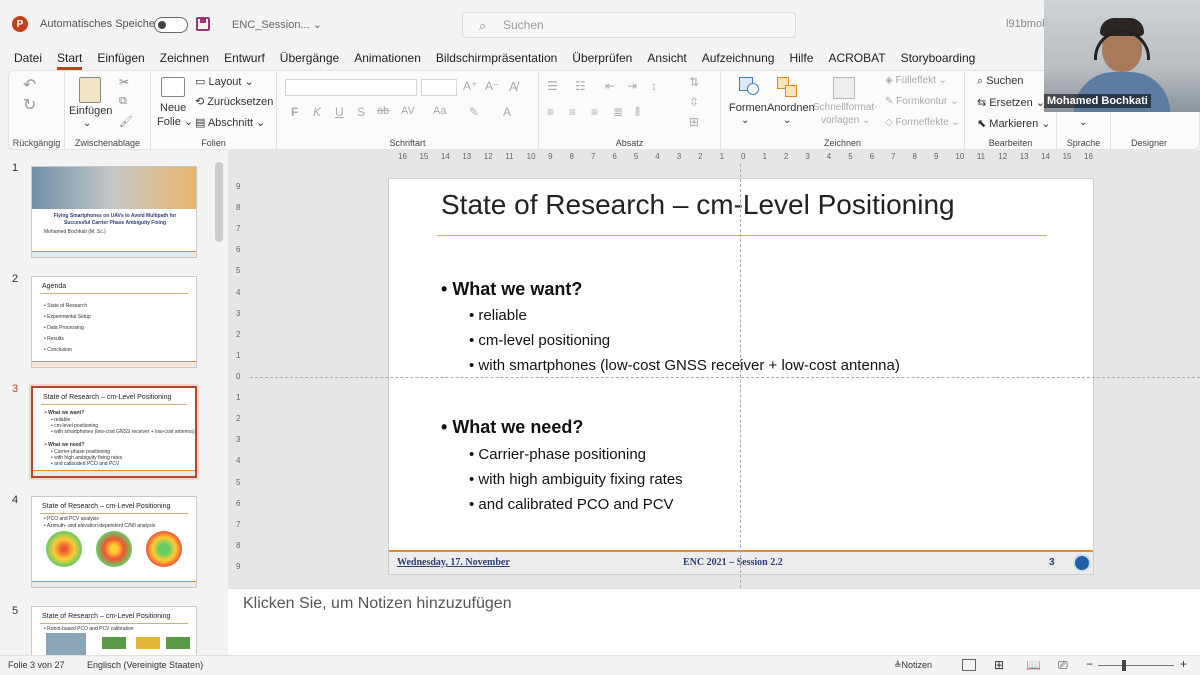 The width and height of the screenshot is (1200, 675). Describe the element at coordinates (1124, 665) in the screenshot. I see `zoom-slider-thumb` at that location.